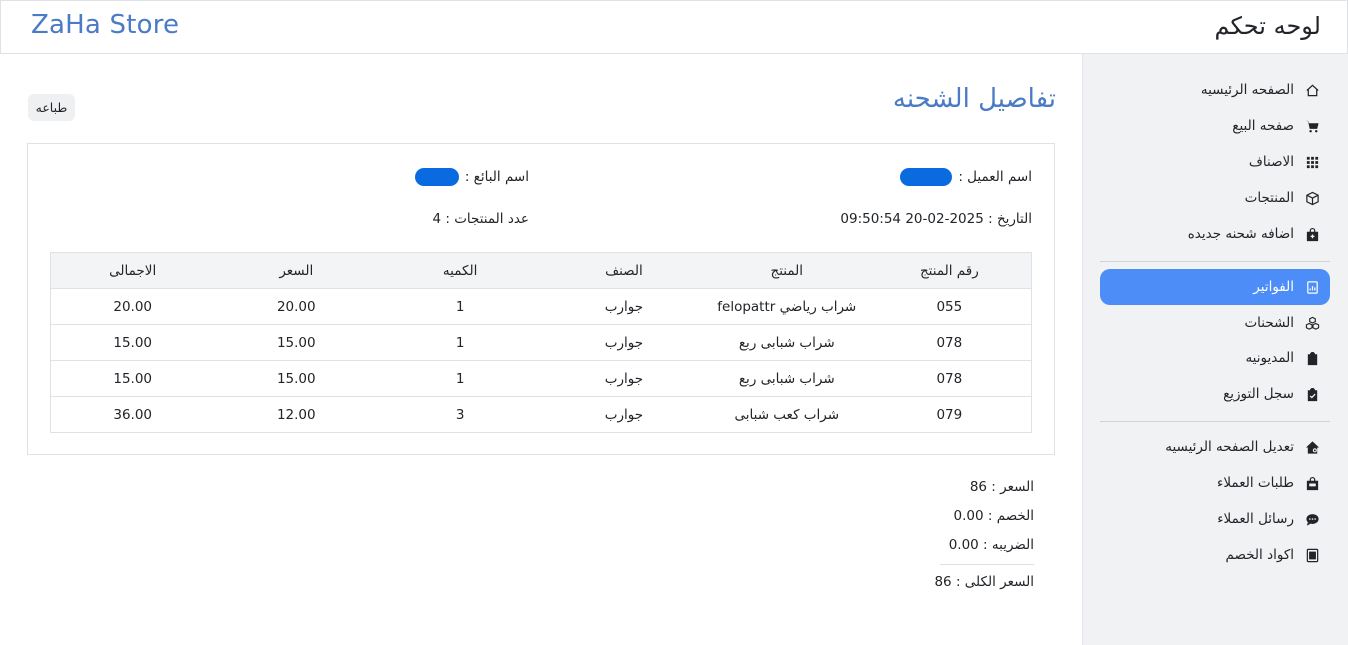  Describe the element at coordinates (1312, 126) in the screenshot. I see `cart-icon` at that location.